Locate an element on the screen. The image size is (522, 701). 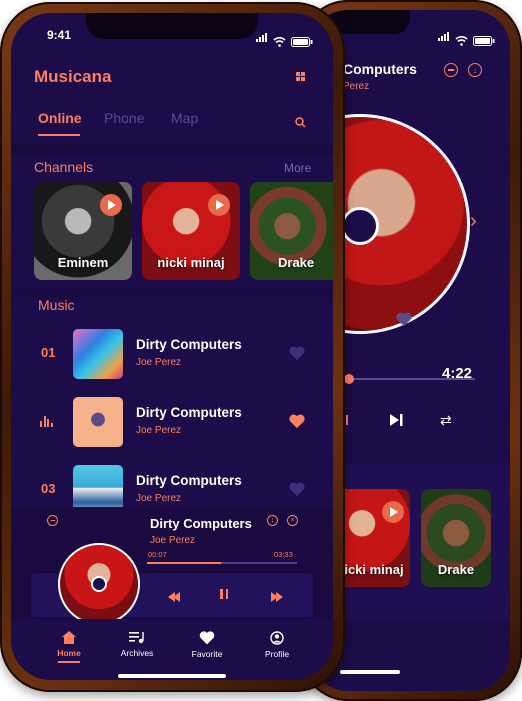
bottom-nav: Home Archives Favorite Profile is located at coordinates (172, 649).